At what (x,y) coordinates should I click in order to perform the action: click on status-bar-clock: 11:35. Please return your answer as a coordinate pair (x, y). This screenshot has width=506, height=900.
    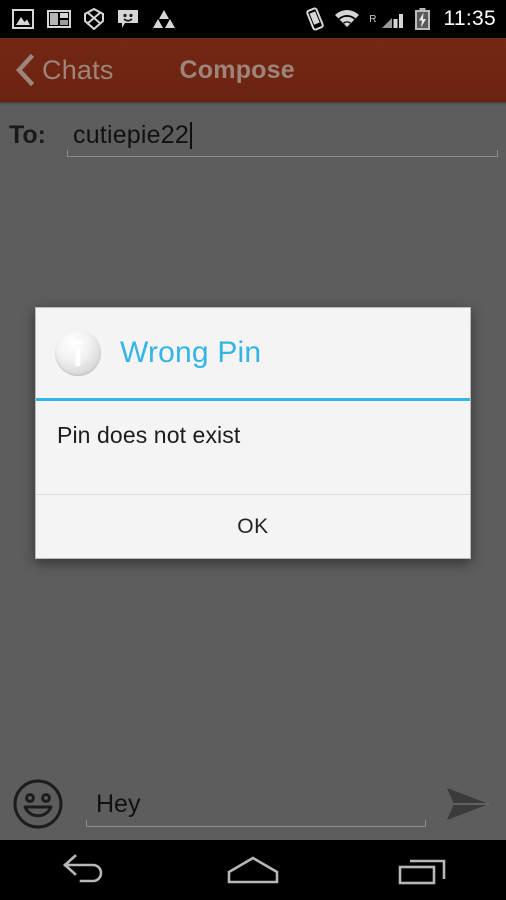
    Looking at the image, I should click on (469, 18).